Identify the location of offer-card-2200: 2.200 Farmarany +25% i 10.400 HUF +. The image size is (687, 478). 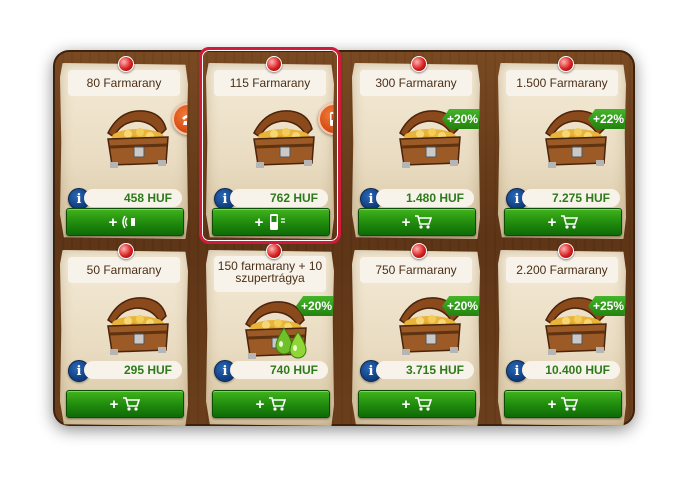
(562, 338).